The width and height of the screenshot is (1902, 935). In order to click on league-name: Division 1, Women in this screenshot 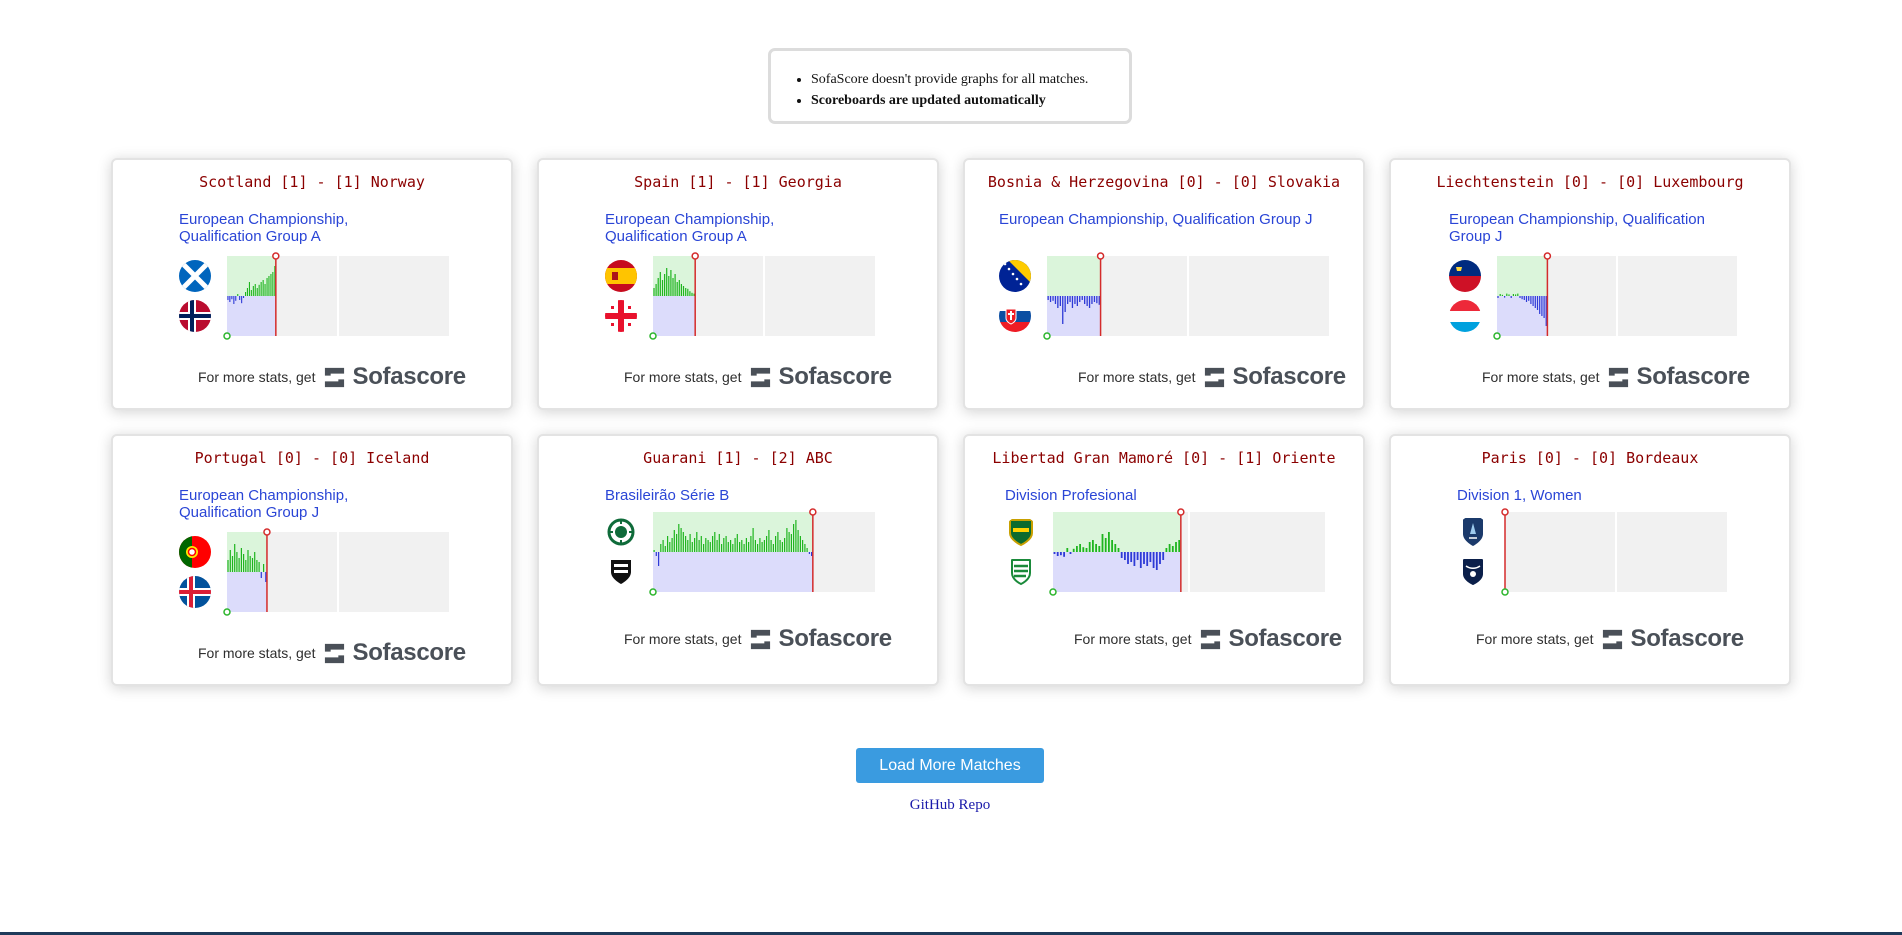, I will do `click(1557, 495)`.